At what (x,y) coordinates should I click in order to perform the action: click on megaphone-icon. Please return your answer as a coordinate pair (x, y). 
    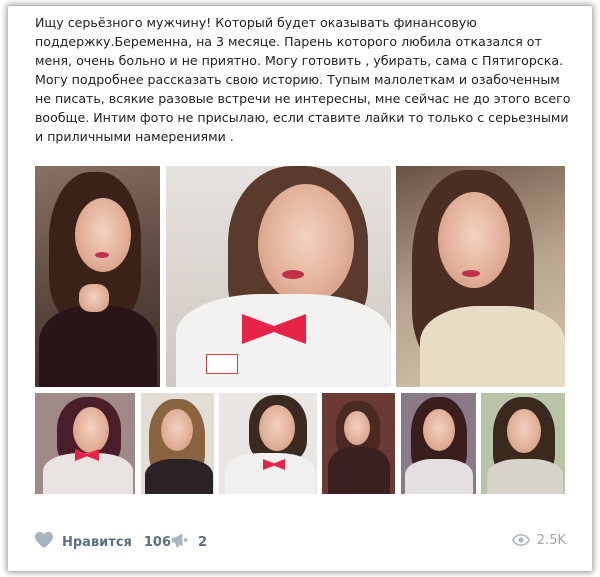
    Looking at the image, I should click on (180, 542).